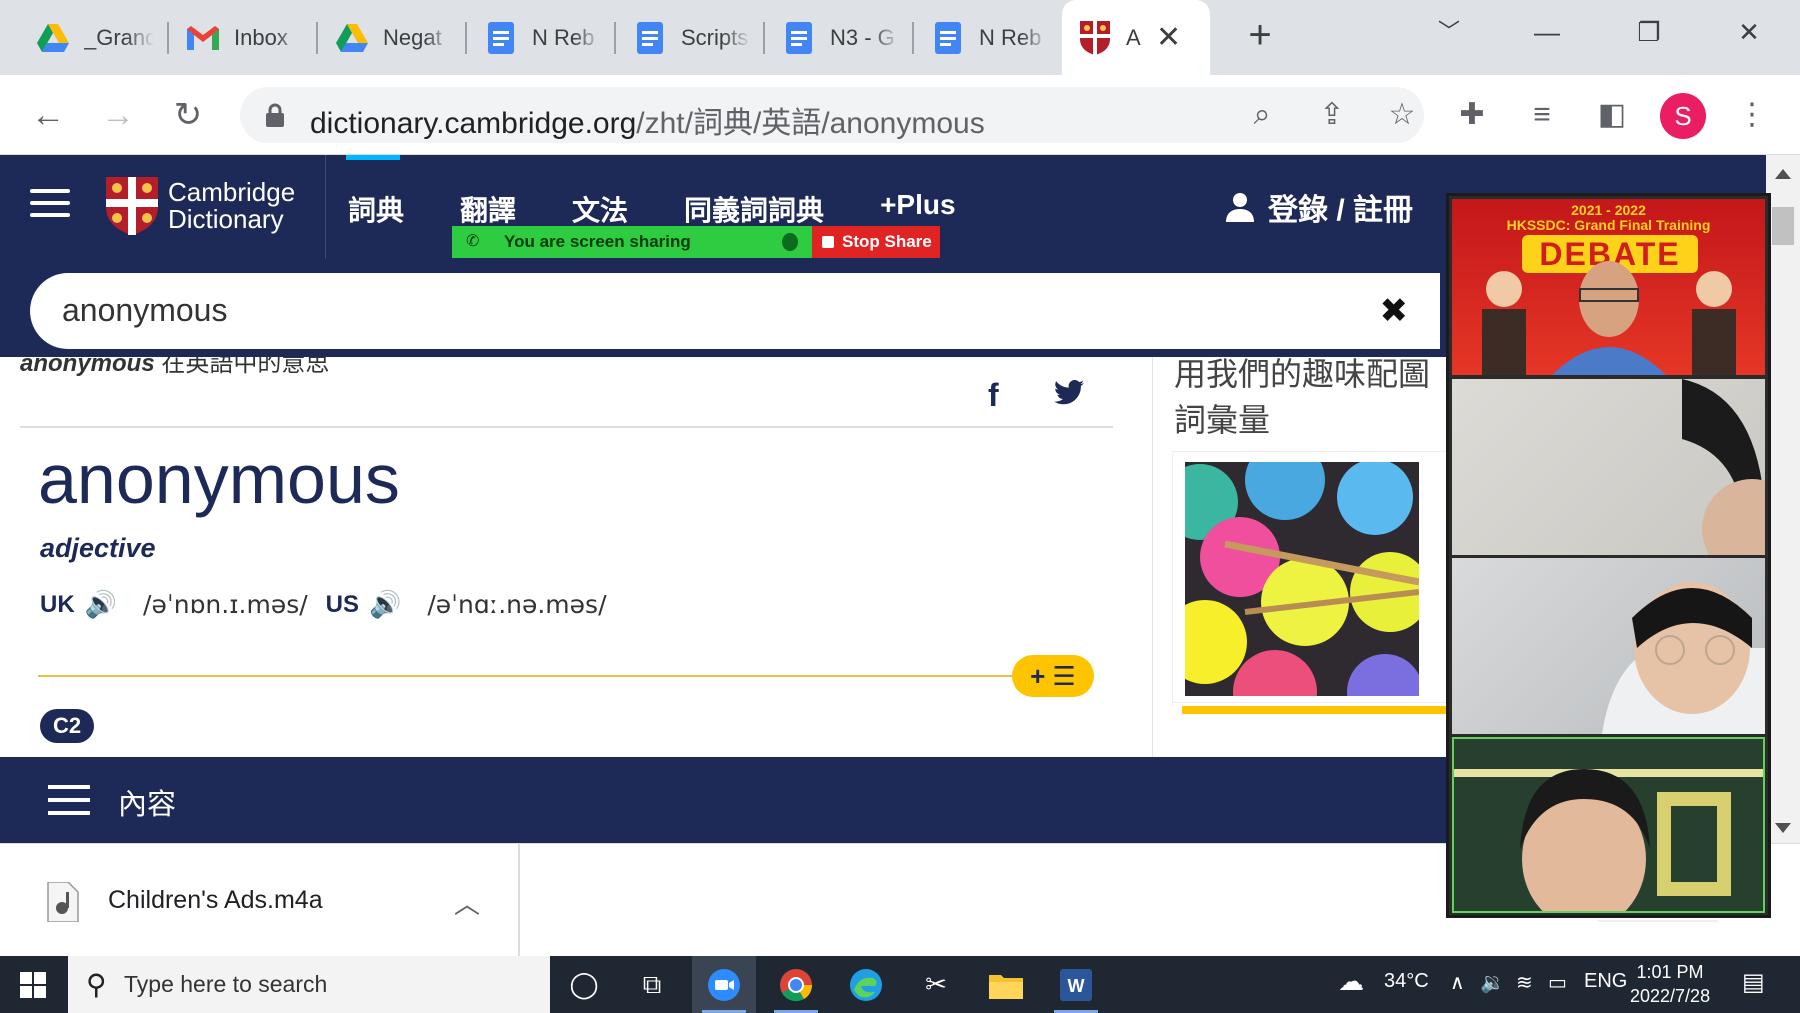  Describe the element at coordinates (376, 209) in the screenshot. I see `nav-dictionary: 詞典` at that location.